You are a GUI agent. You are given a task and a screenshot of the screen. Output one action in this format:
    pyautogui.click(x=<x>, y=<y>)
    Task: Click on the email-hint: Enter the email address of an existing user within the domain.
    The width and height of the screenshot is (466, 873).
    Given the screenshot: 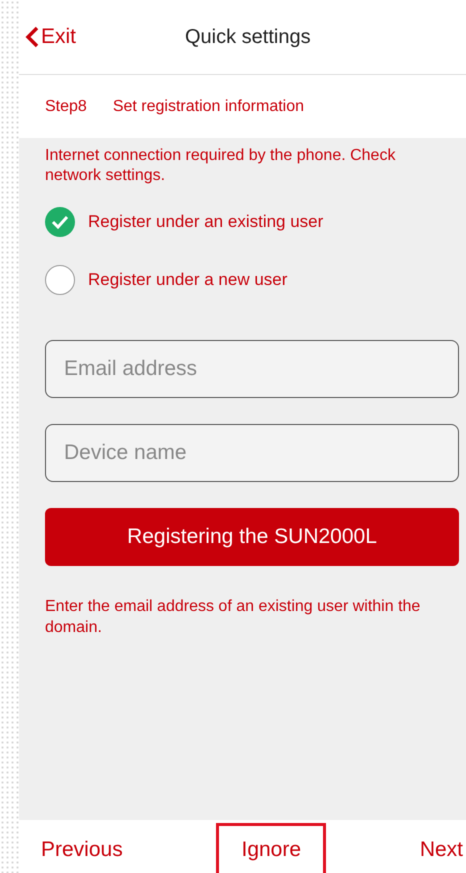 What is the action you would take?
    pyautogui.click(x=233, y=617)
    